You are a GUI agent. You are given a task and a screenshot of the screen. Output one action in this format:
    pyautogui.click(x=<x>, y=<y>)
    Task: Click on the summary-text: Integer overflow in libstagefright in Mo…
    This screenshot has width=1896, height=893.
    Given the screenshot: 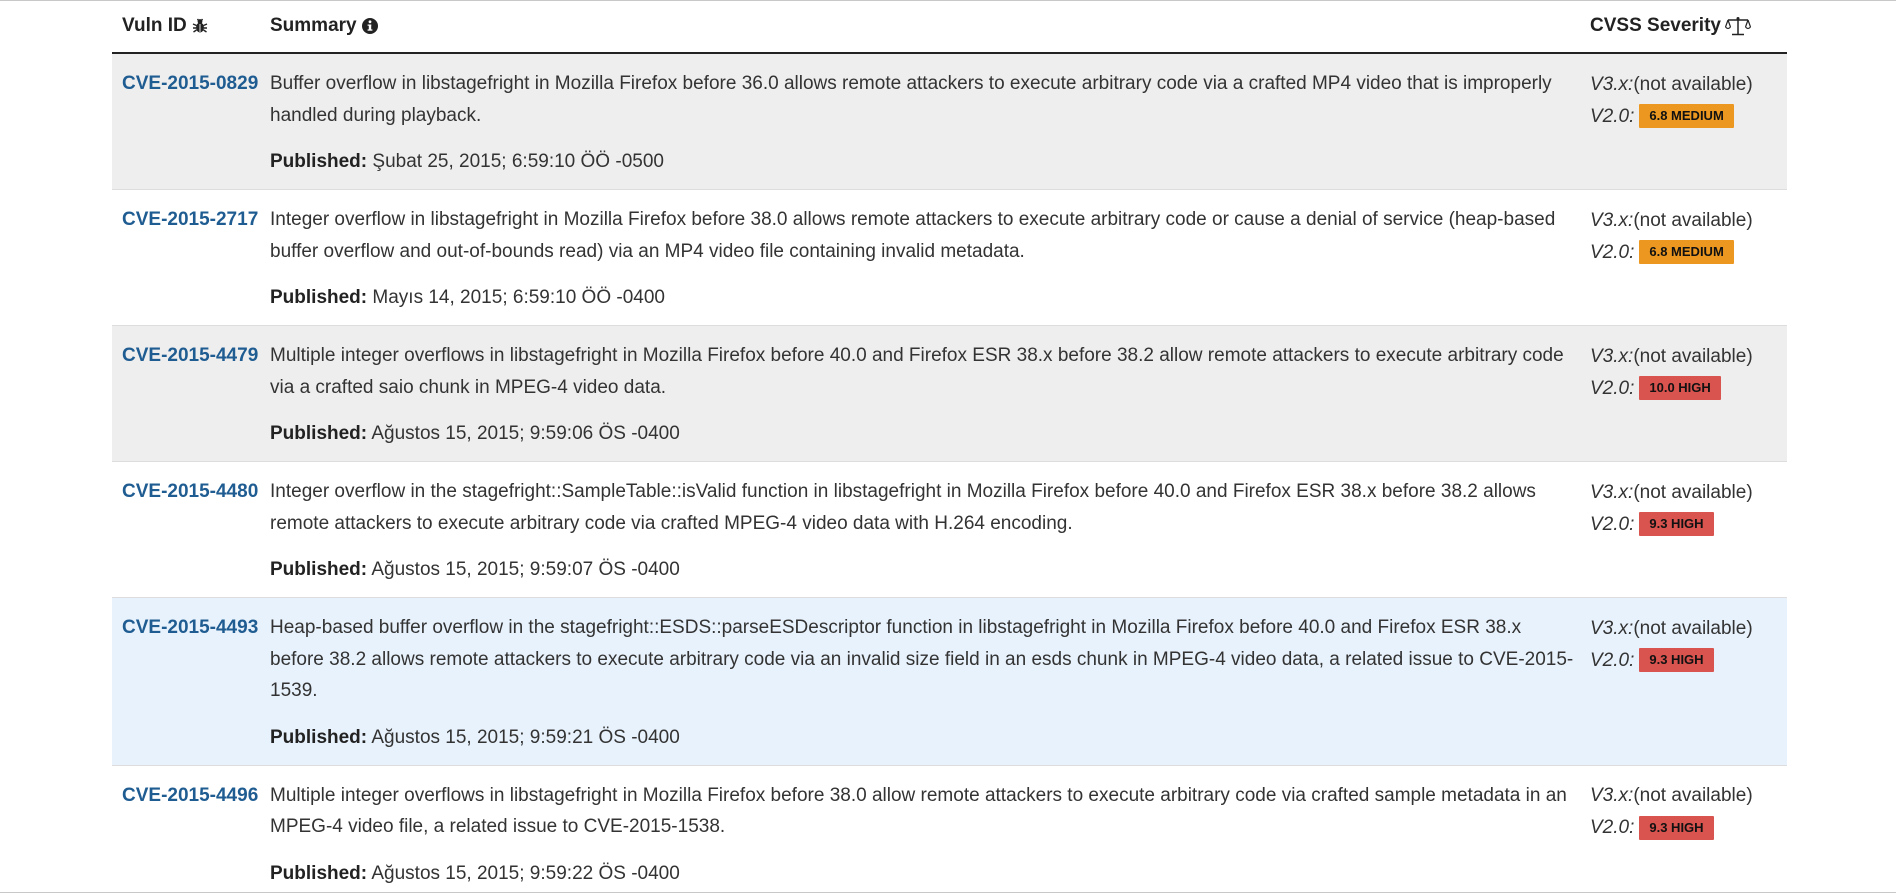 What is the action you would take?
    pyautogui.click(x=913, y=235)
    